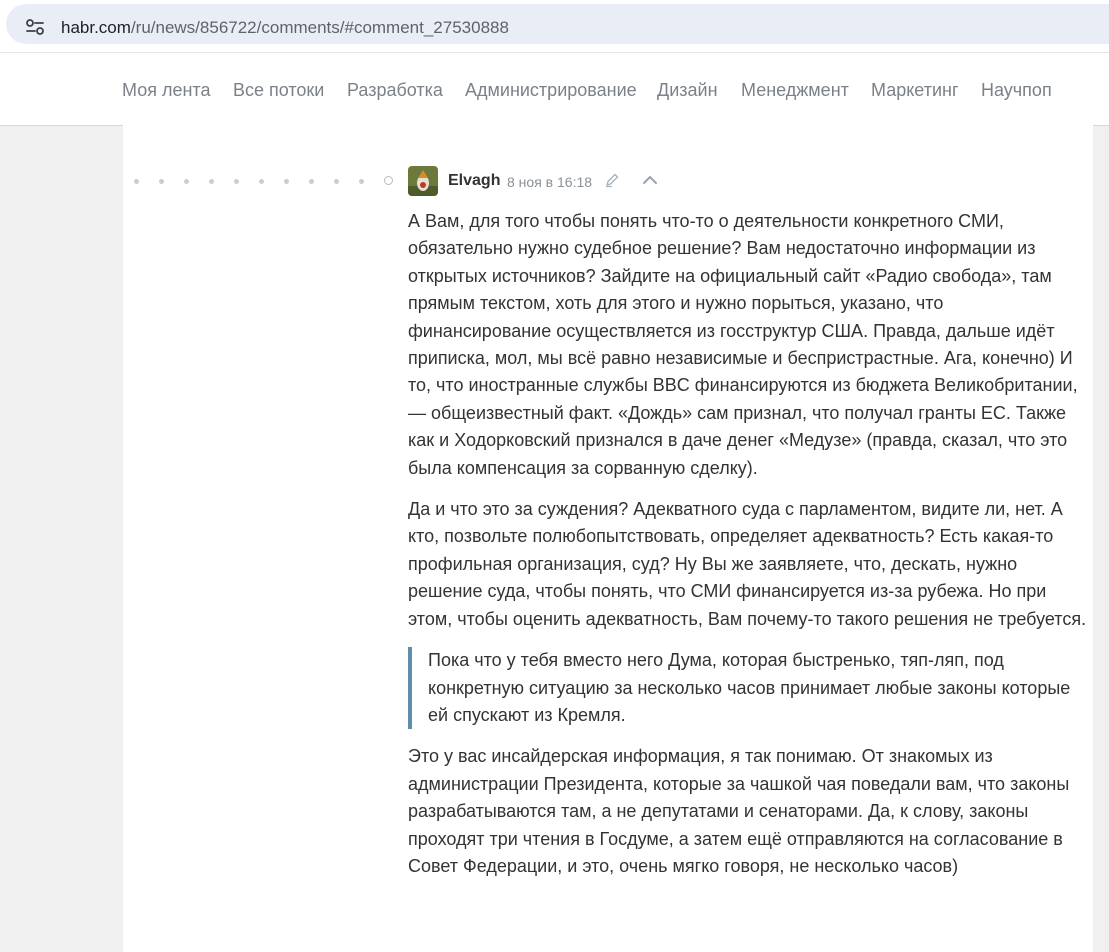 This screenshot has width=1109, height=952. What do you see at coordinates (549, 182) in the screenshot?
I see `comment-timestamp: 8 ноя в 16:18` at bounding box center [549, 182].